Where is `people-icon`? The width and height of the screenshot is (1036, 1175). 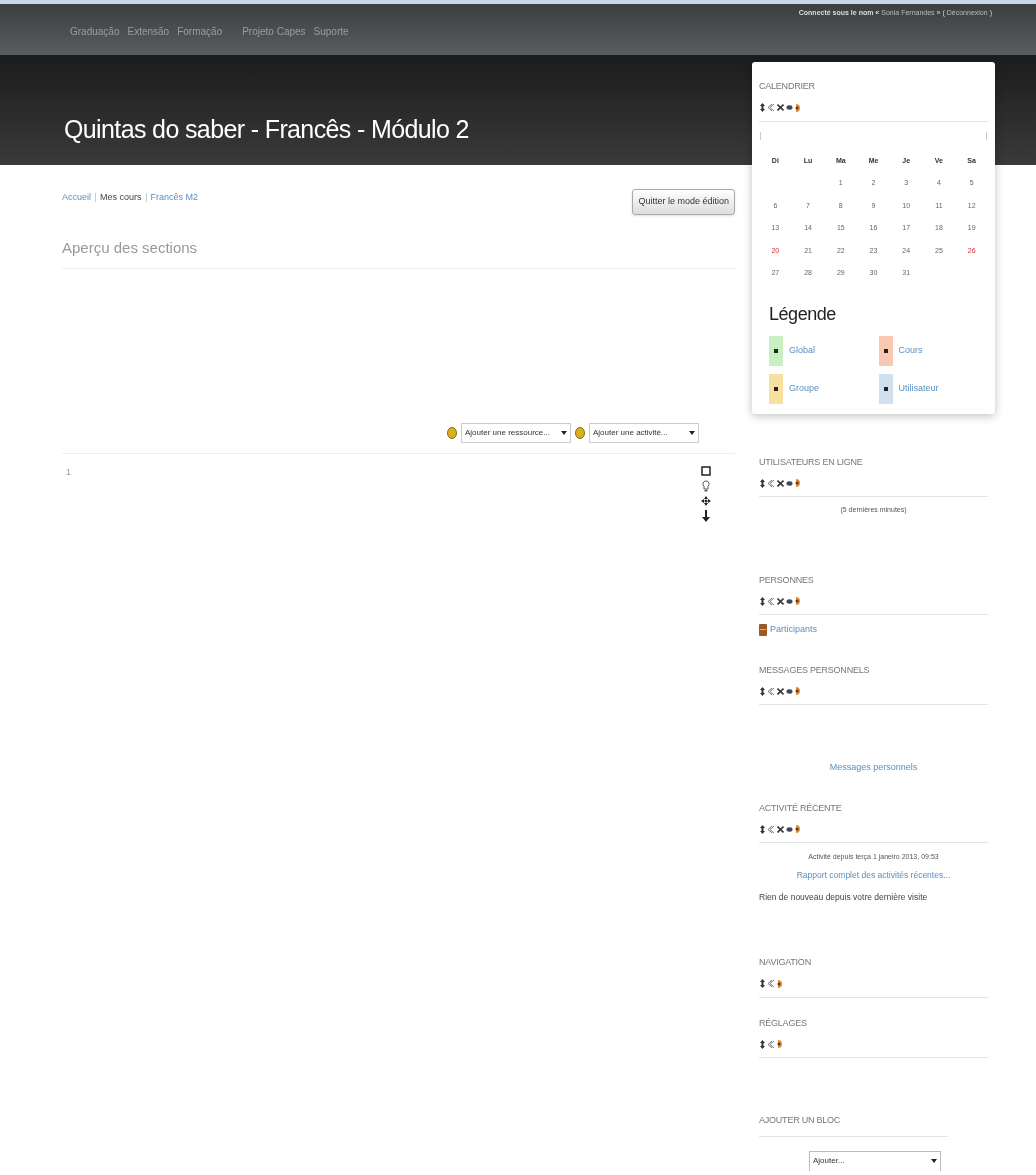 people-icon is located at coordinates (763, 629).